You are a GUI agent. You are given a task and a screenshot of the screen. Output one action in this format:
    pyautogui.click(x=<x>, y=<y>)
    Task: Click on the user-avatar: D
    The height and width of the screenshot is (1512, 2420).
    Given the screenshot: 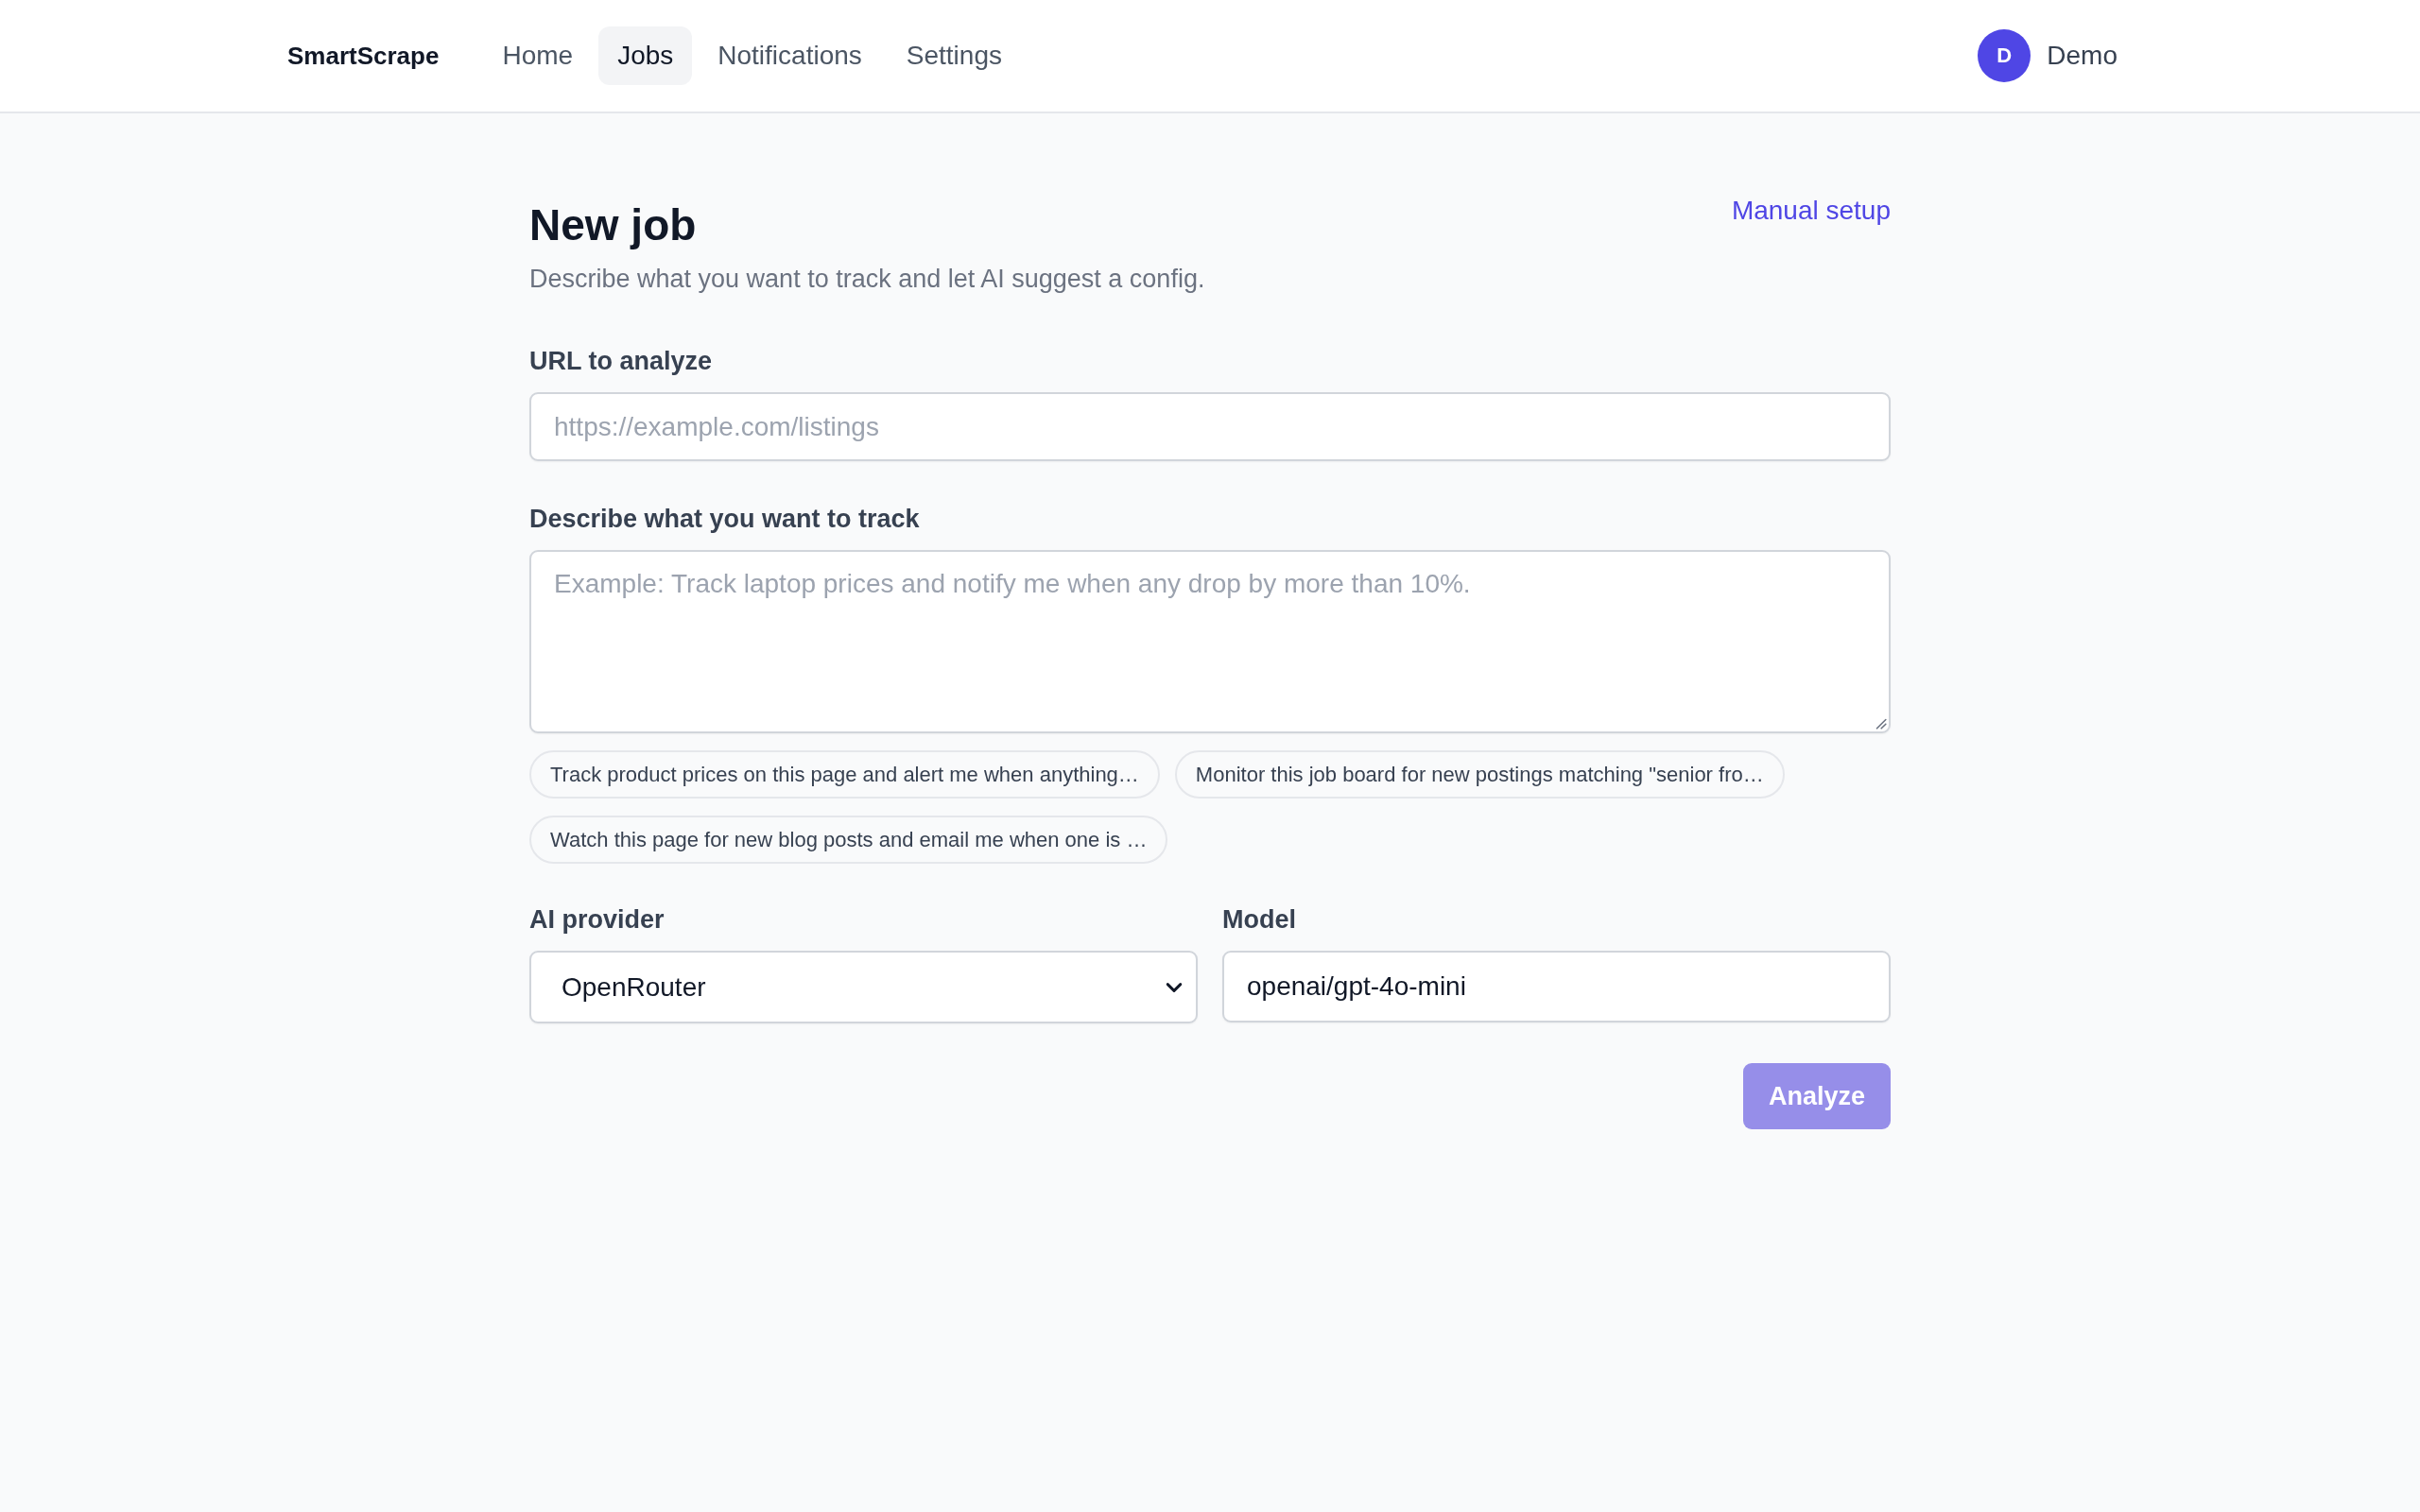 What is the action you would take?
    pyautogui.click(x=2005, y=55)
    